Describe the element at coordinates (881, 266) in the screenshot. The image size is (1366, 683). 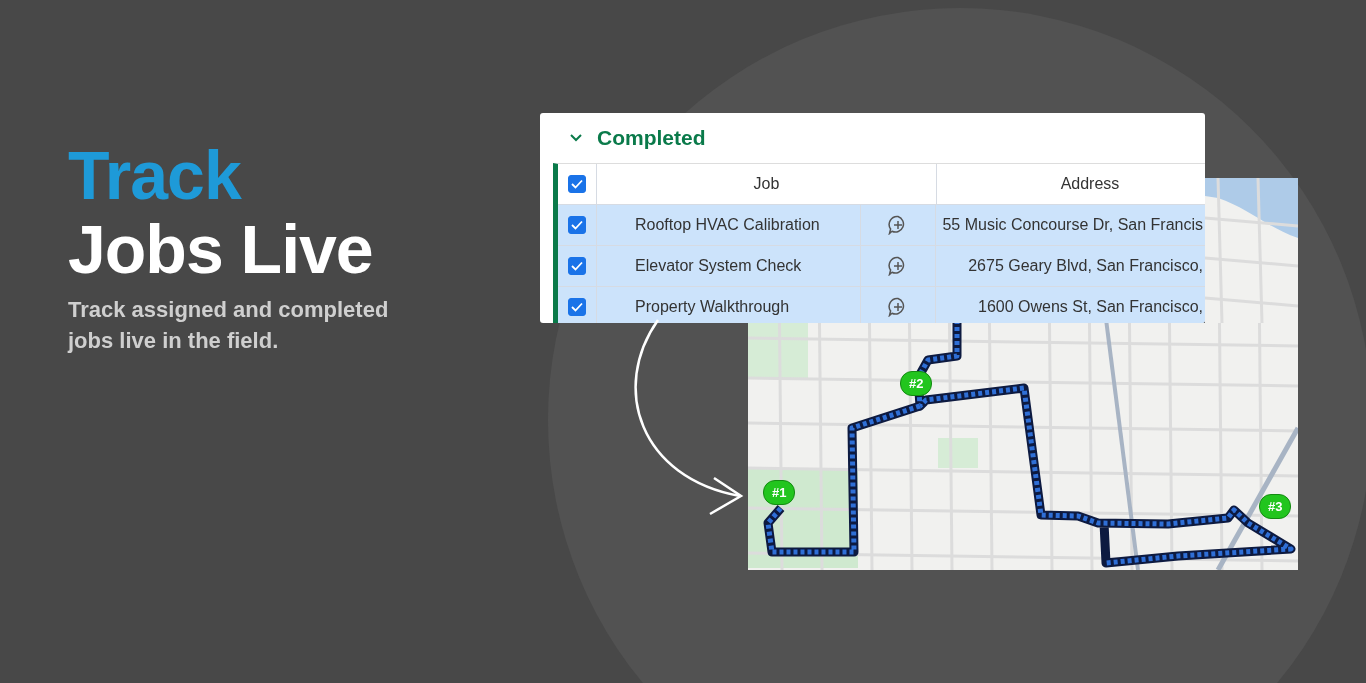
I see `table-row: Elevator System Check 2675 Geary Blvd, San Francisco,` at that location.